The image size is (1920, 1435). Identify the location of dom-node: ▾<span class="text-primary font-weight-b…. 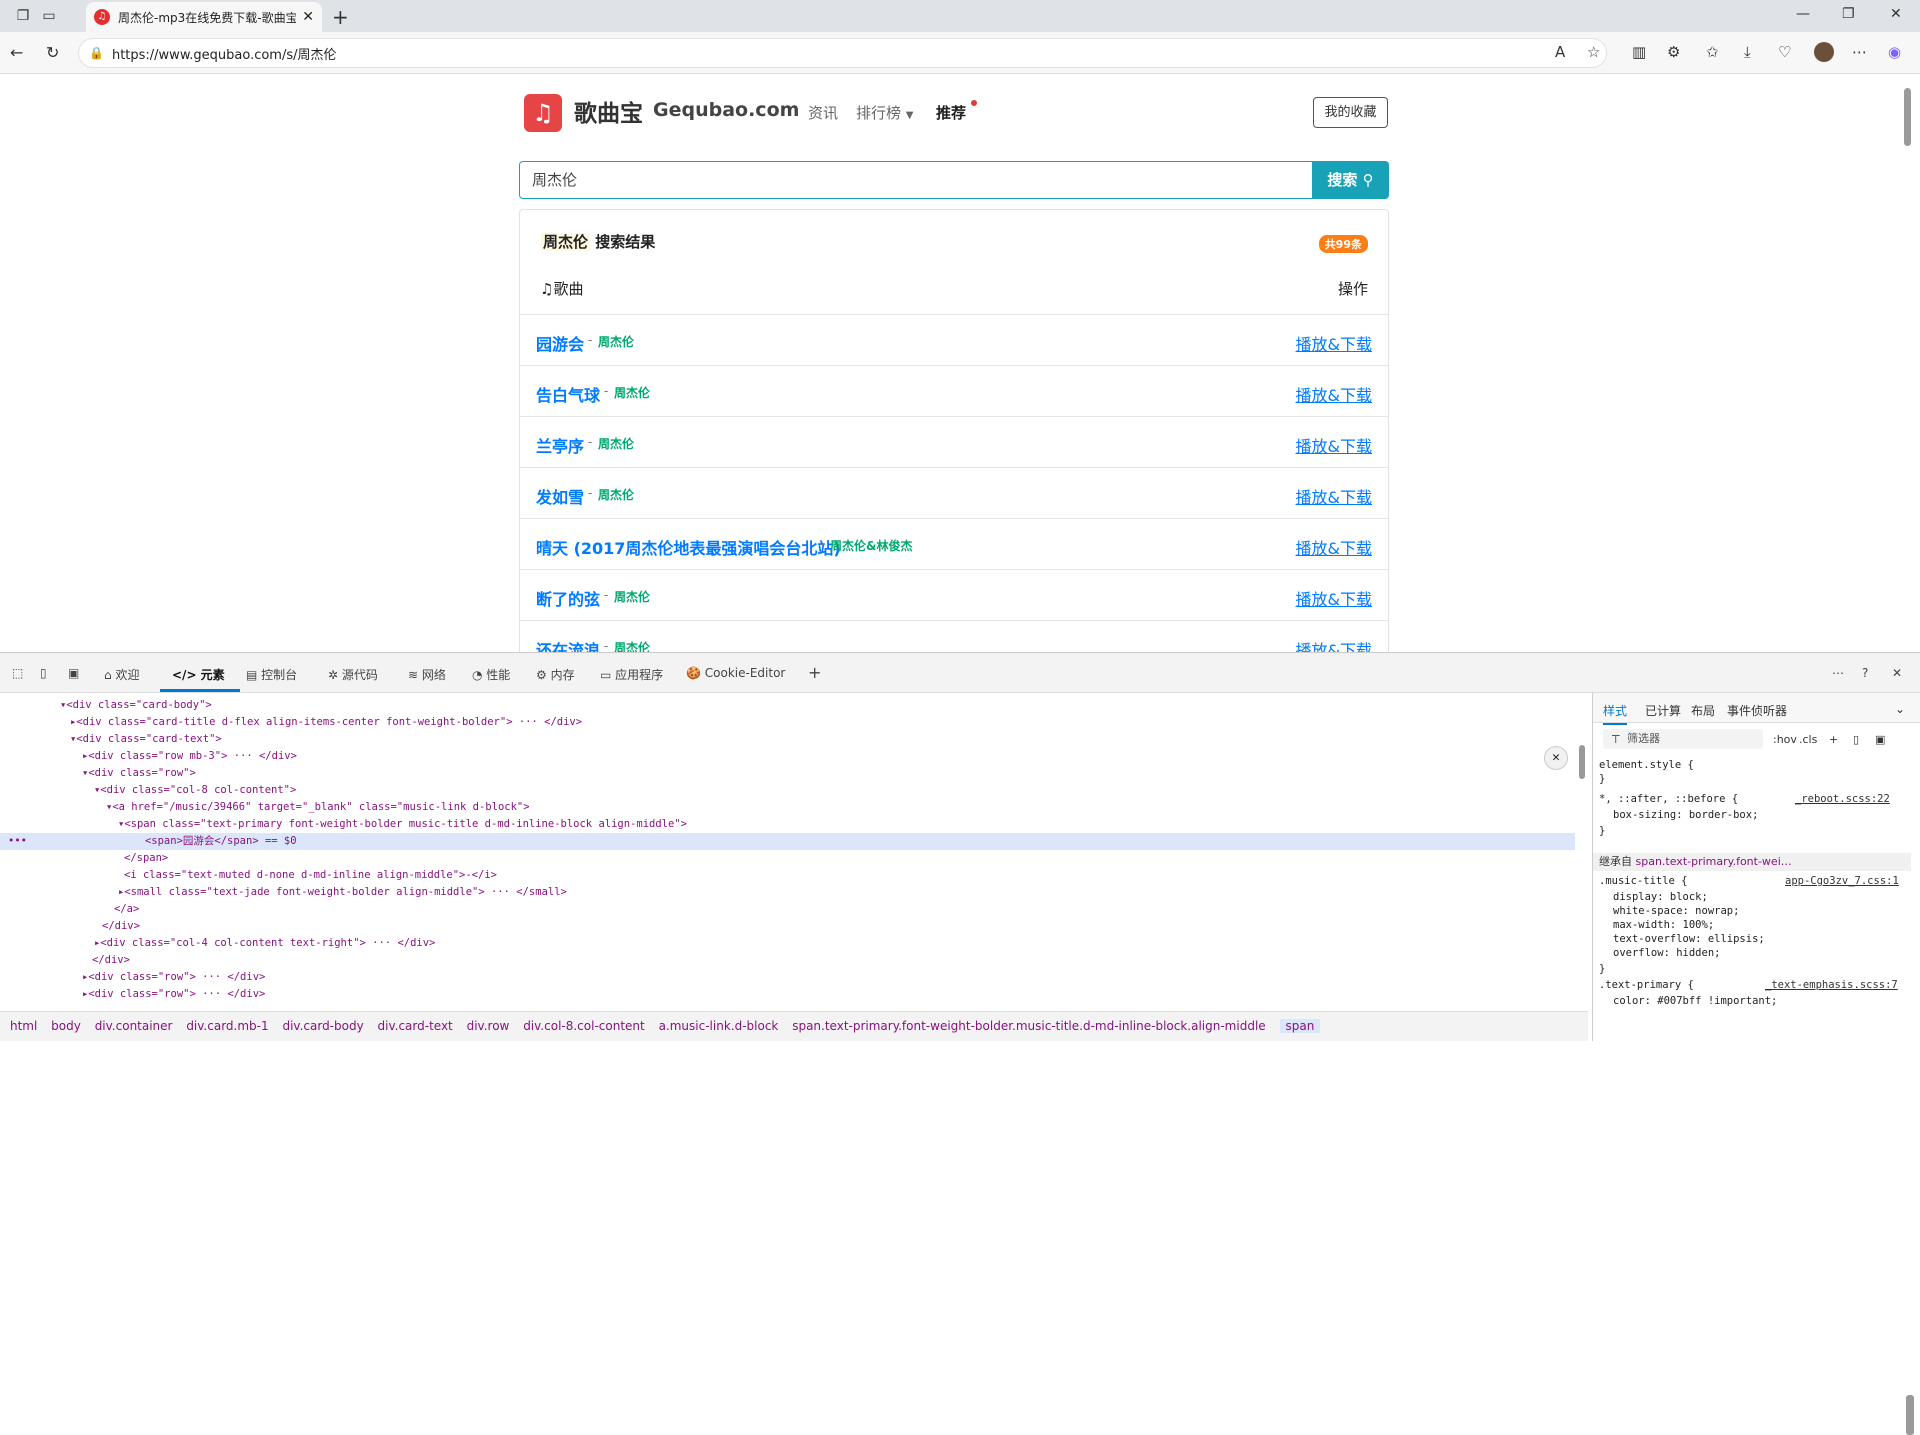
(787, 824).